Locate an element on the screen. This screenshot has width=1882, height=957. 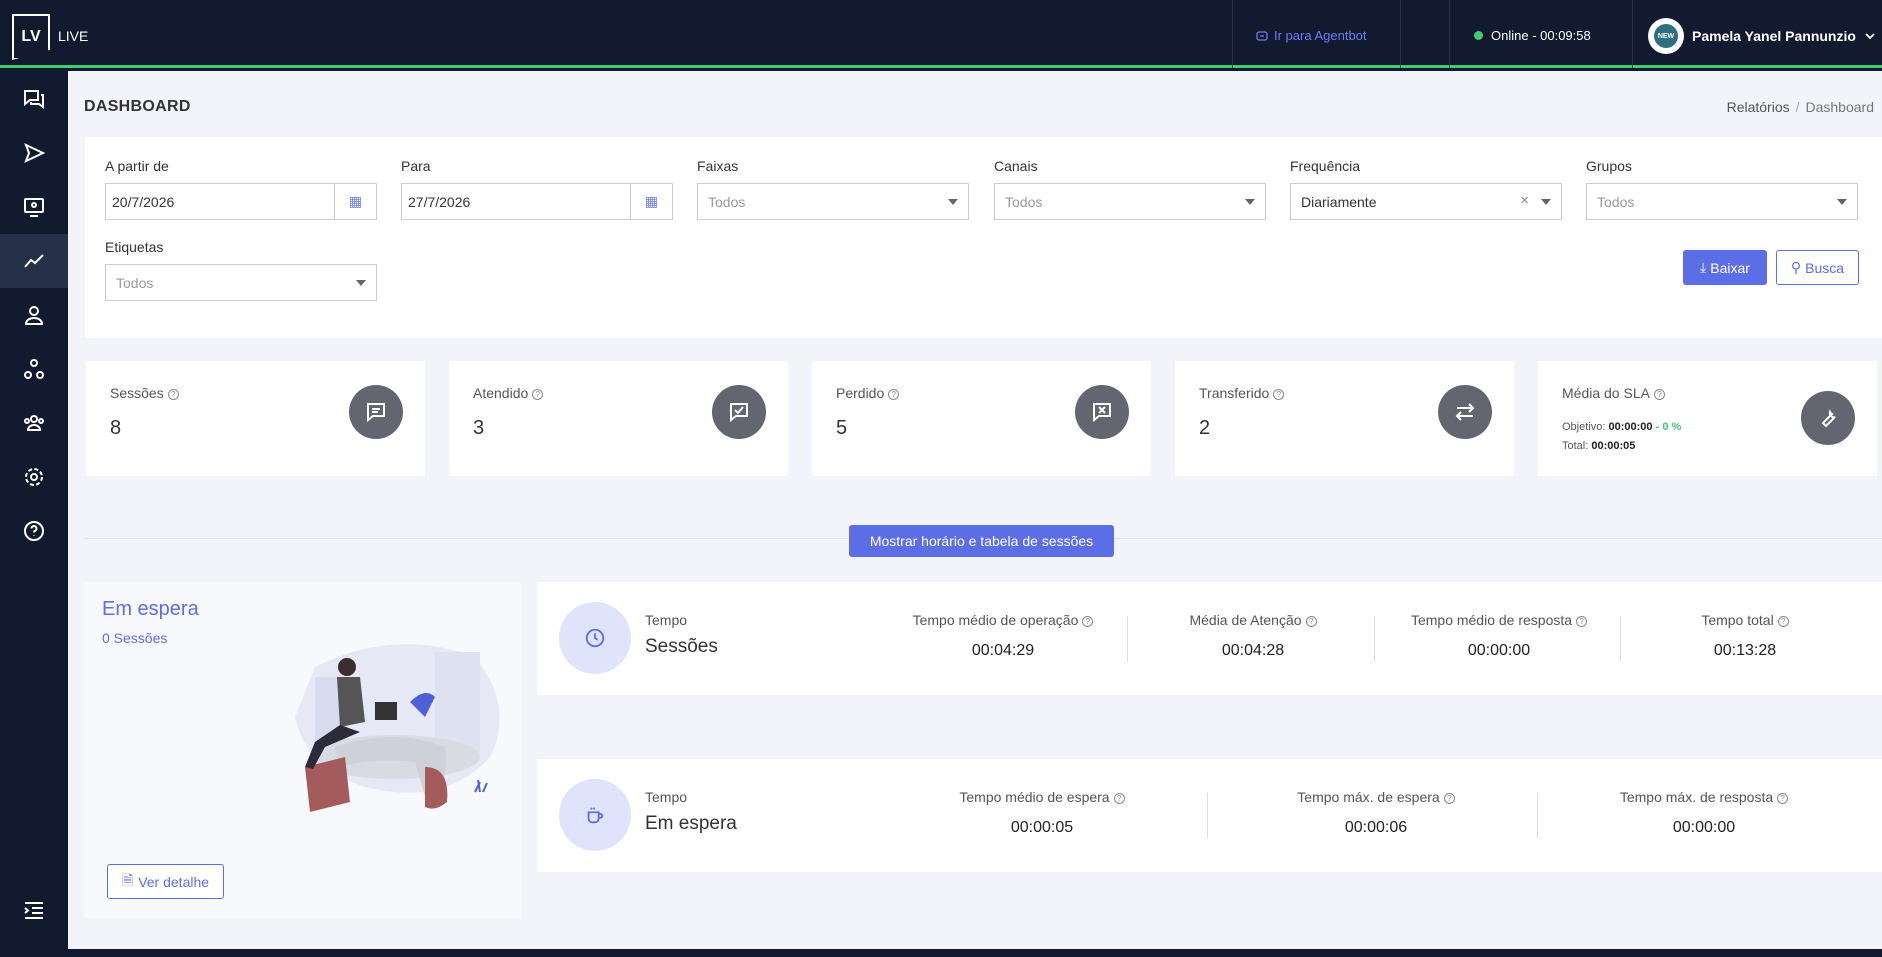
wrench-icon is located at coordinates (1828, 418).